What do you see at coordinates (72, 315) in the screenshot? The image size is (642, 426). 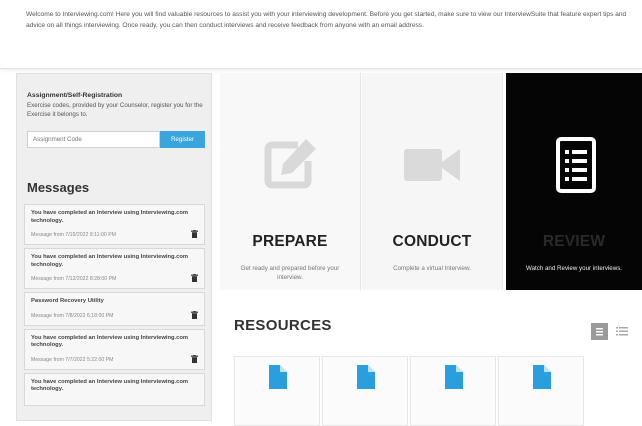 I see `message-meta: Message from 7/8/2022 6:18:00 PM` at bounding box center [72, 315].